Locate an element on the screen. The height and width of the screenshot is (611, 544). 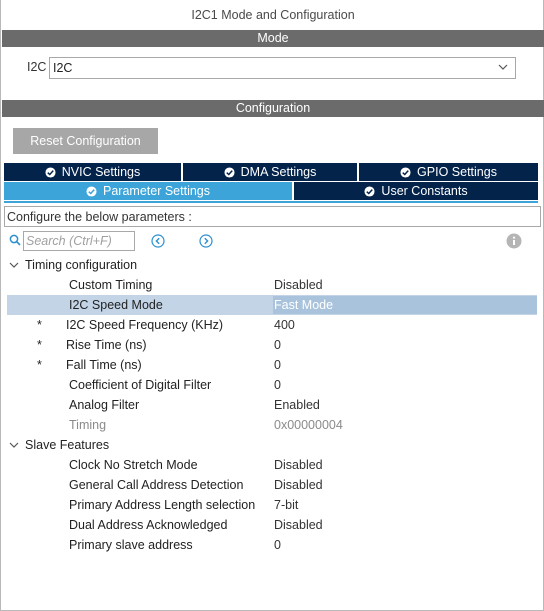
tab-nvic-settings: NVIC Settings is located at coordinates (92, 172).